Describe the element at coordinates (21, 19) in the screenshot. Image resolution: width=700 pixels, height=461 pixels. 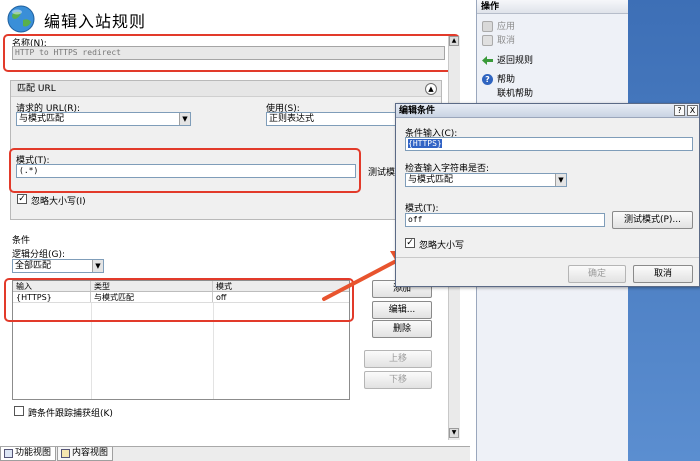
I see `globe-icon` at that location.